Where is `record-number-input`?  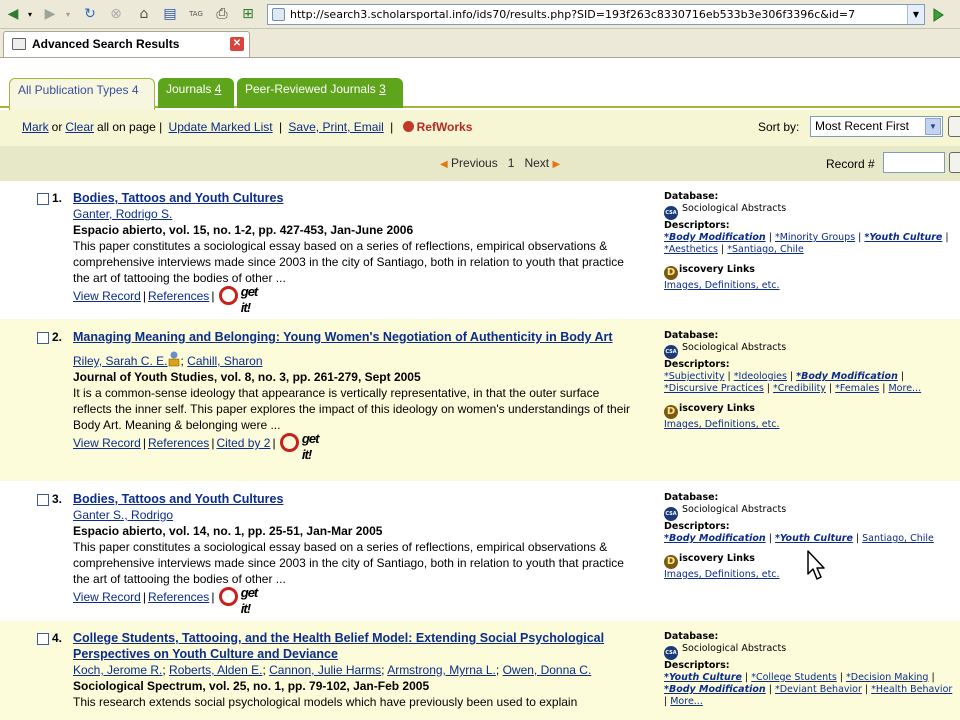
record-number-input is located at coordinates (914, 162).